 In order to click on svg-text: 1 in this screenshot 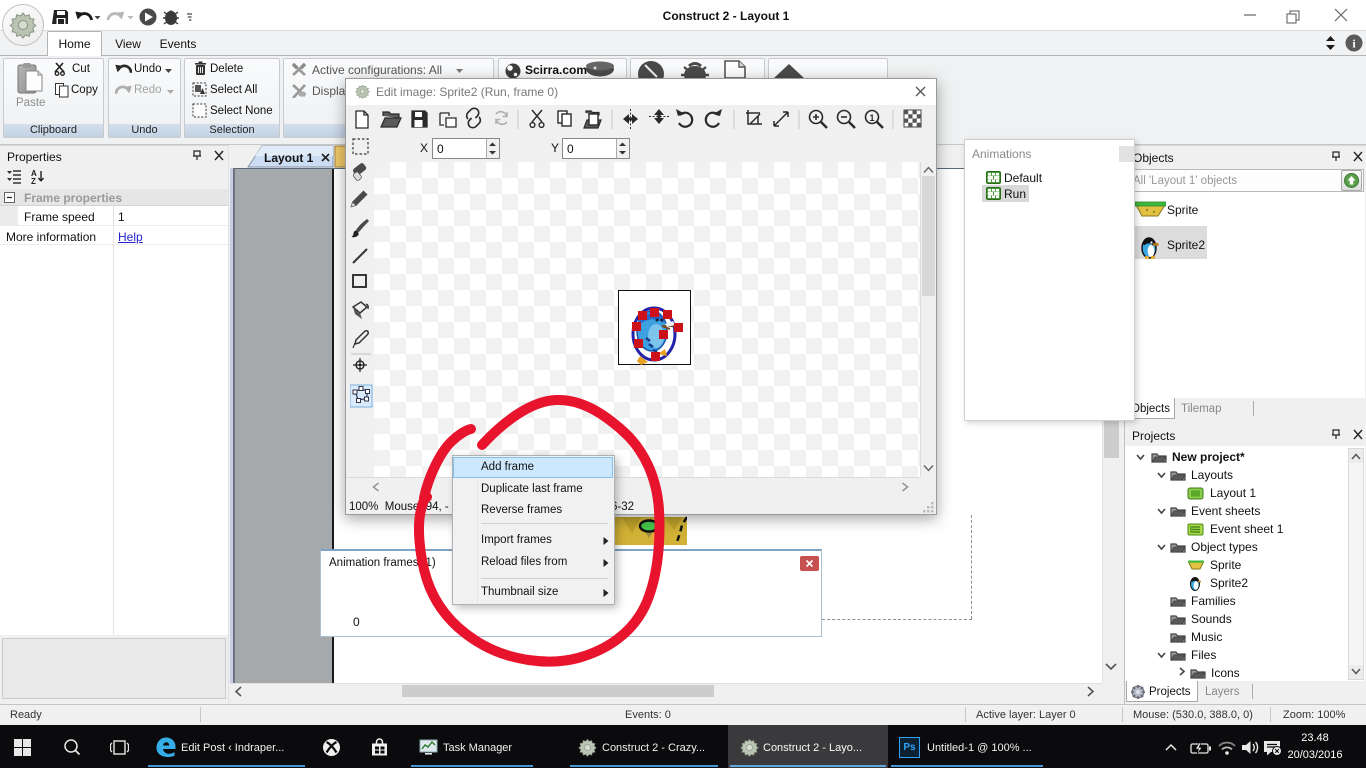, I will do `click(871, 118)`.